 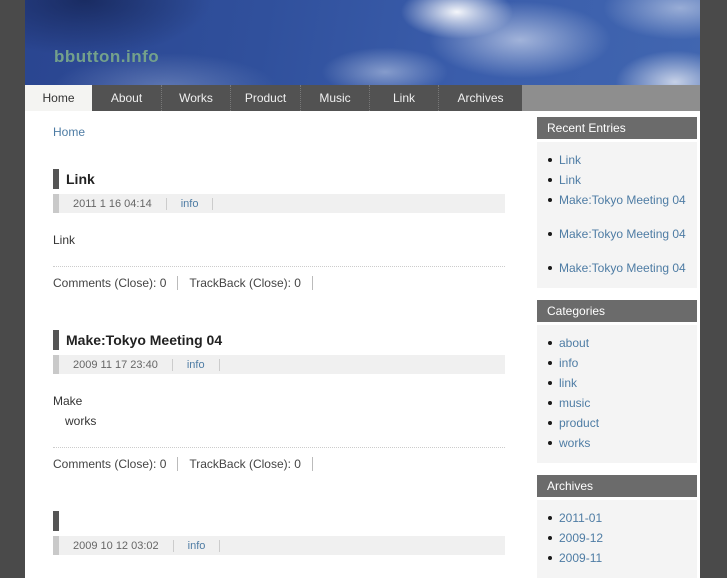 What do you see at coordinates (480, 98) in the screenshot?
I see `nav-tab-archives: Archives` at bounding box center [480, 98].